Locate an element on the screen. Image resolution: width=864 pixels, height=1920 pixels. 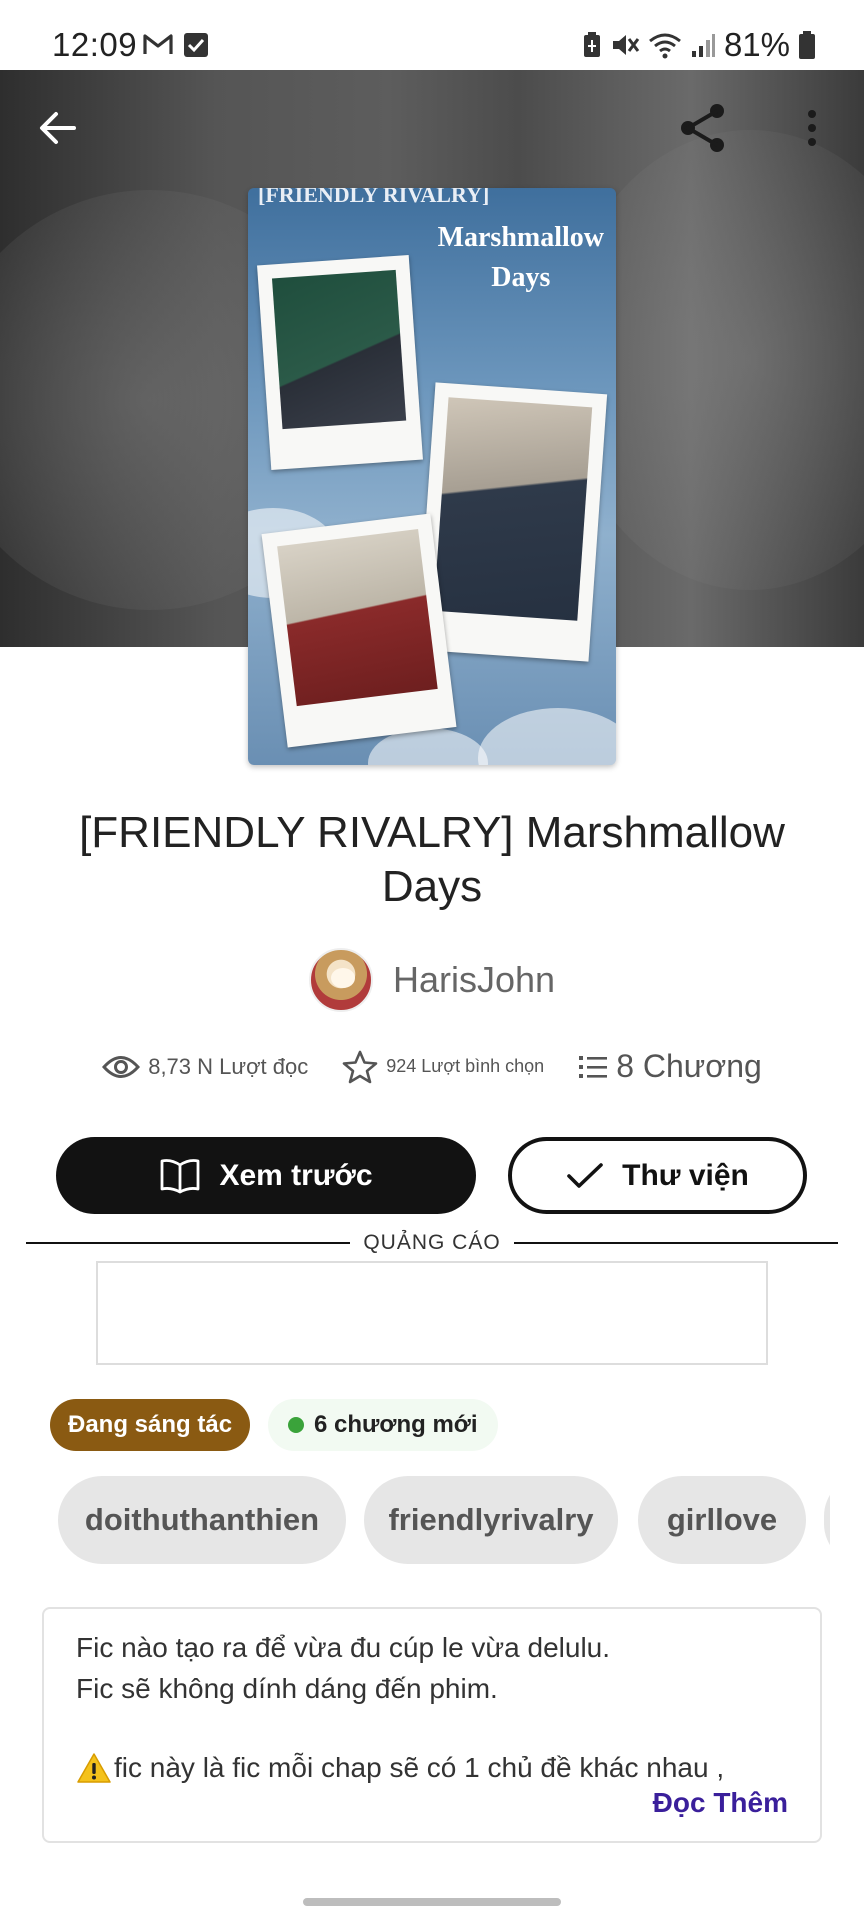
add-to-library-button: Thư viện is located at coordinates (657, 1175).